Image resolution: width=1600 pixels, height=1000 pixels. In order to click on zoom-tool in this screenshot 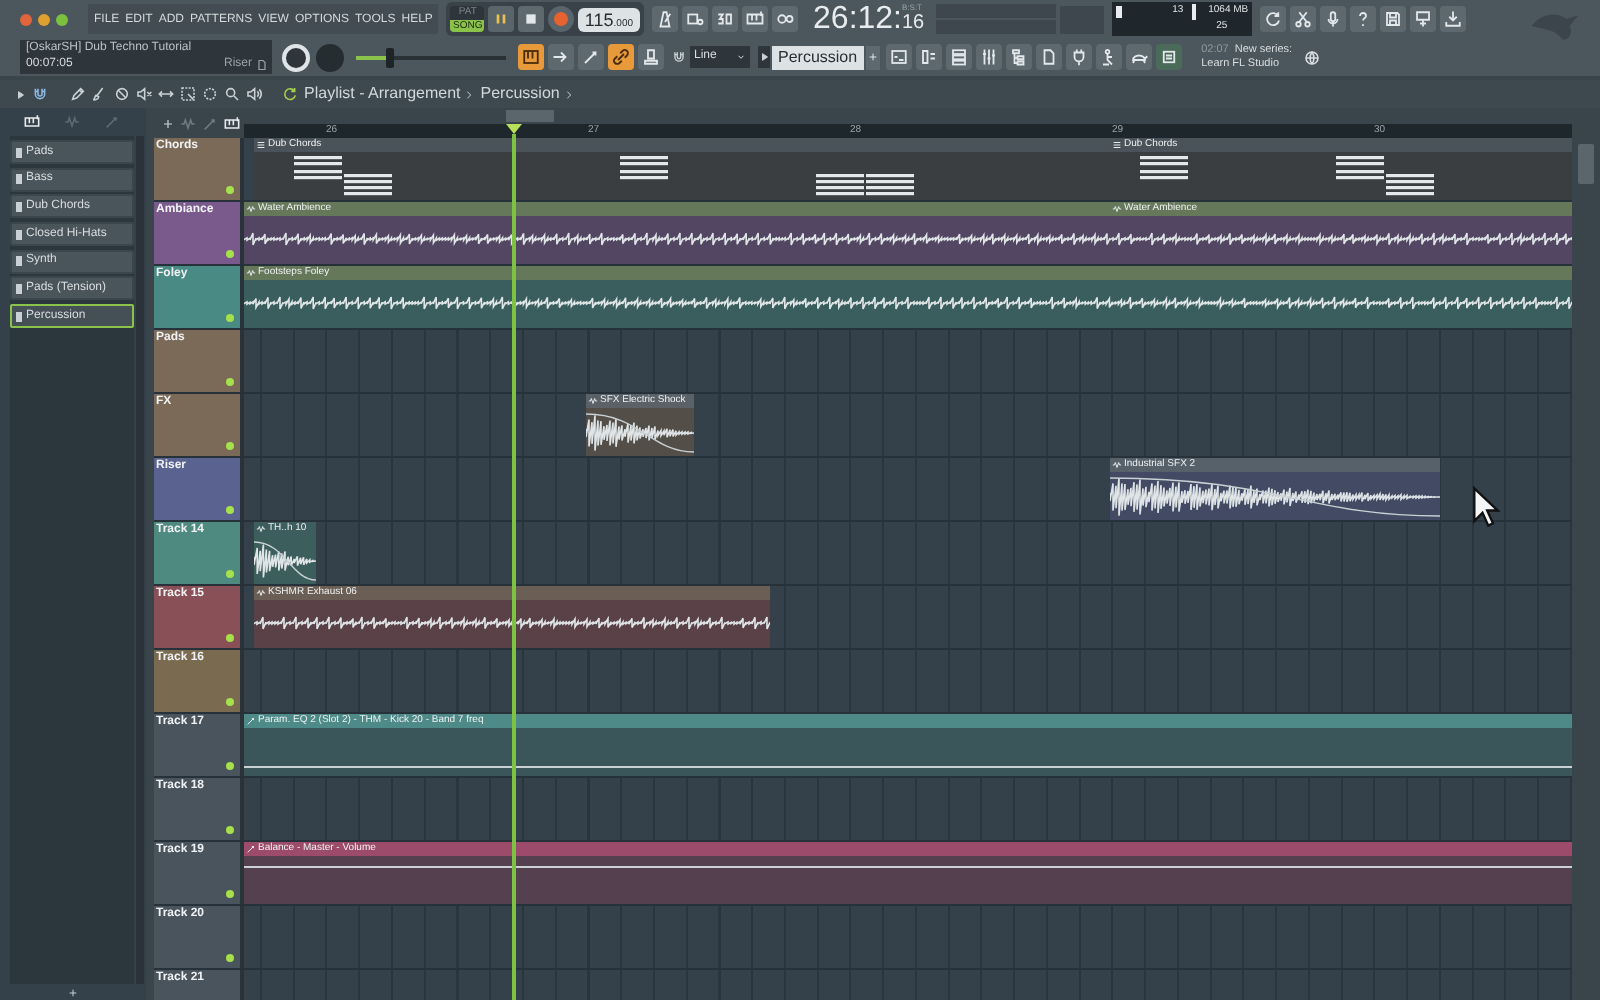, I will do `click(209, 94)`.